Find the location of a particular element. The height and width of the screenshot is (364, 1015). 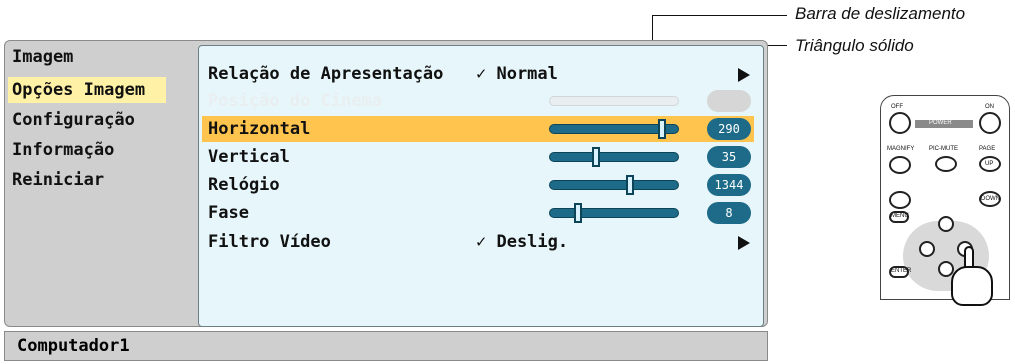

menu-item-imagem: Imagem is located at coordinates (87, 57).